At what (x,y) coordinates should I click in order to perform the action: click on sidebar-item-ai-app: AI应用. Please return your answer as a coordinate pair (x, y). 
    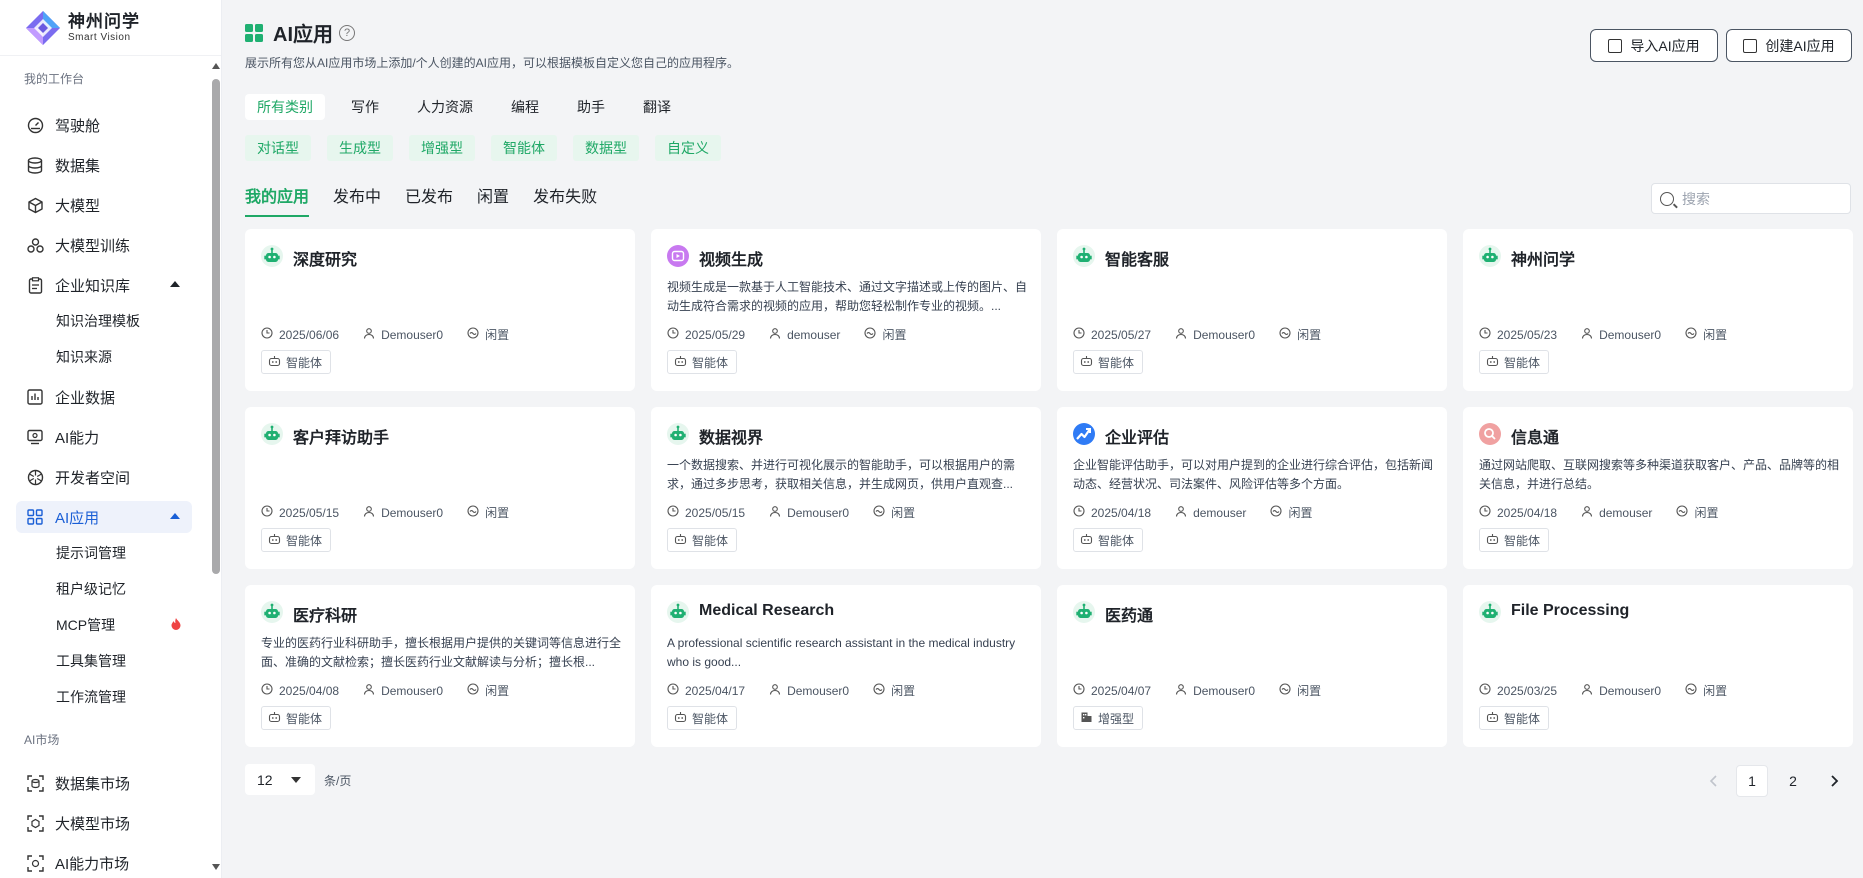
    Looking at the image, I should click on (104, 517).